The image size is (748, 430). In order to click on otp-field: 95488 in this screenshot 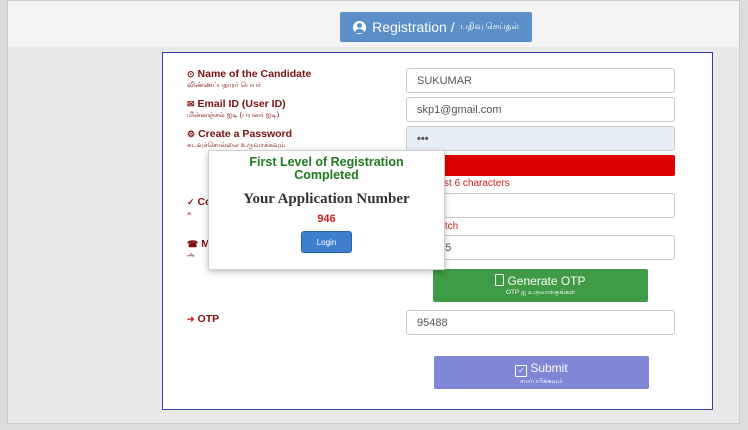, I will do `click(540, 322)`.